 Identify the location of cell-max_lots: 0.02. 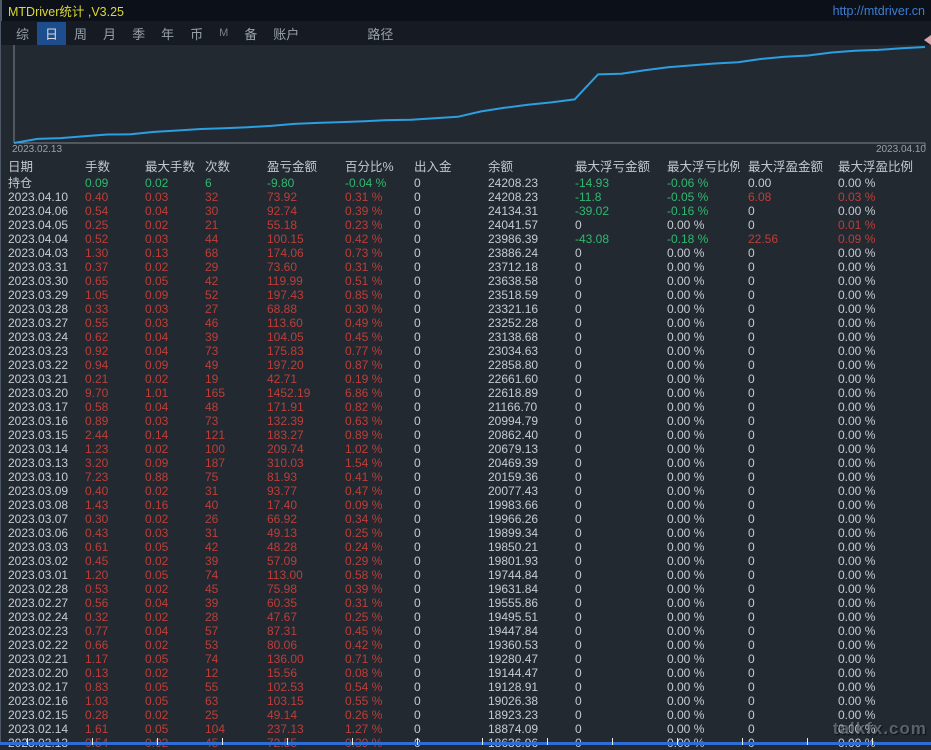
(157, 267).